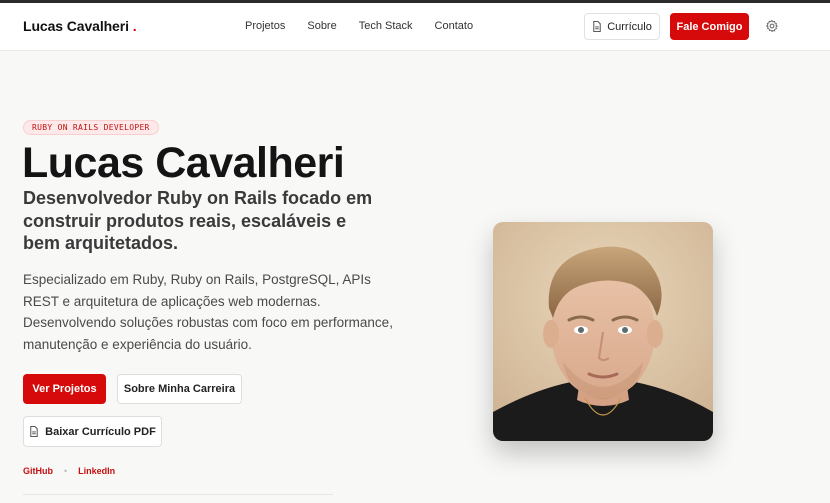 This screenshot has width=830, height=503. Describe the element at coordinates (183, 163) in the screenshot. I see `hero-title: Lucas Cavalheri` at that location.